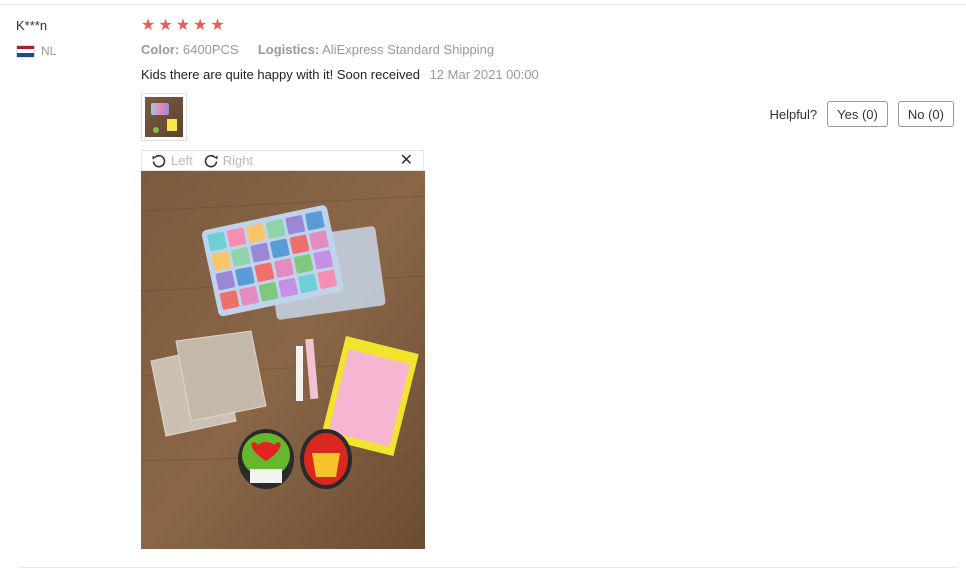  I want to click on rotate-right-button: Right, so click(228, 161).